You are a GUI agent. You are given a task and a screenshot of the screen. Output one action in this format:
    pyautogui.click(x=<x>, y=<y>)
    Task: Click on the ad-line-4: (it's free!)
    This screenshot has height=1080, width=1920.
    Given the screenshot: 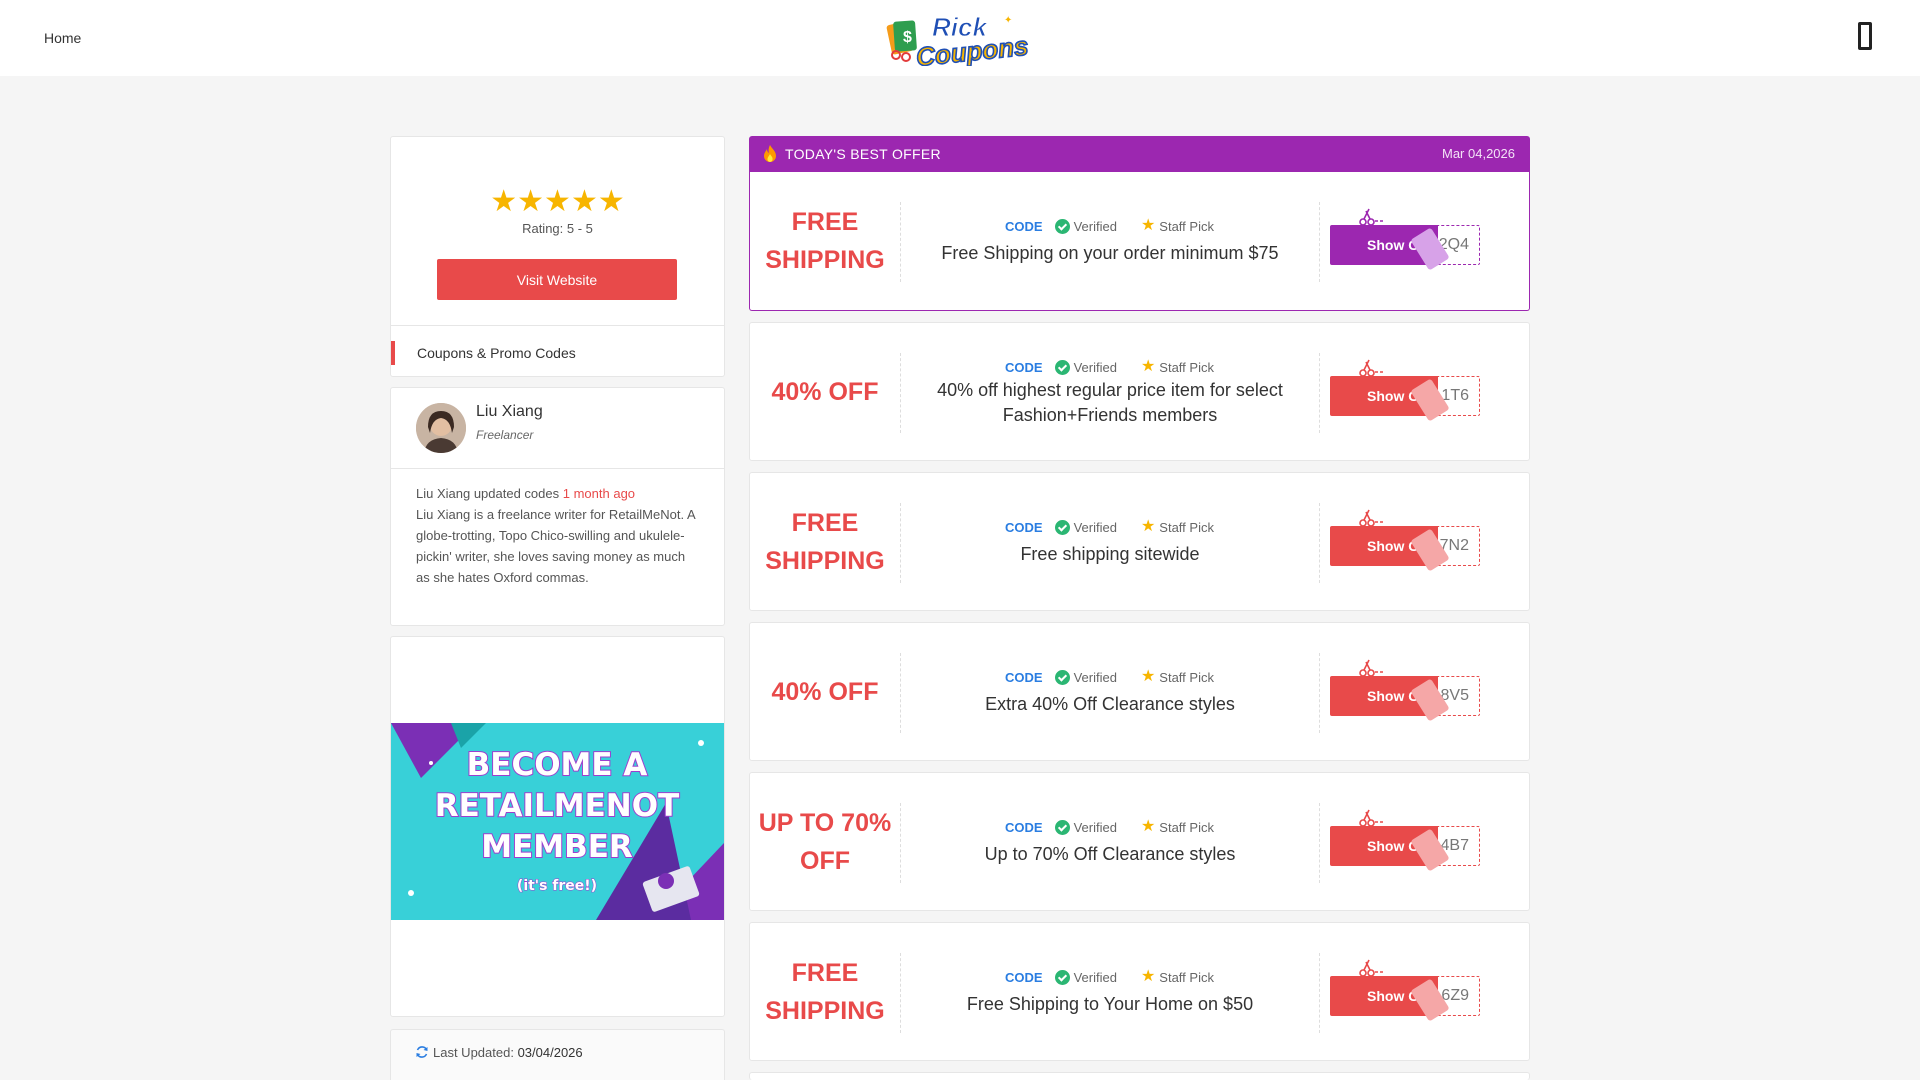 What is the action you would take?
    pyautogui.click(x=557, y=886)
    